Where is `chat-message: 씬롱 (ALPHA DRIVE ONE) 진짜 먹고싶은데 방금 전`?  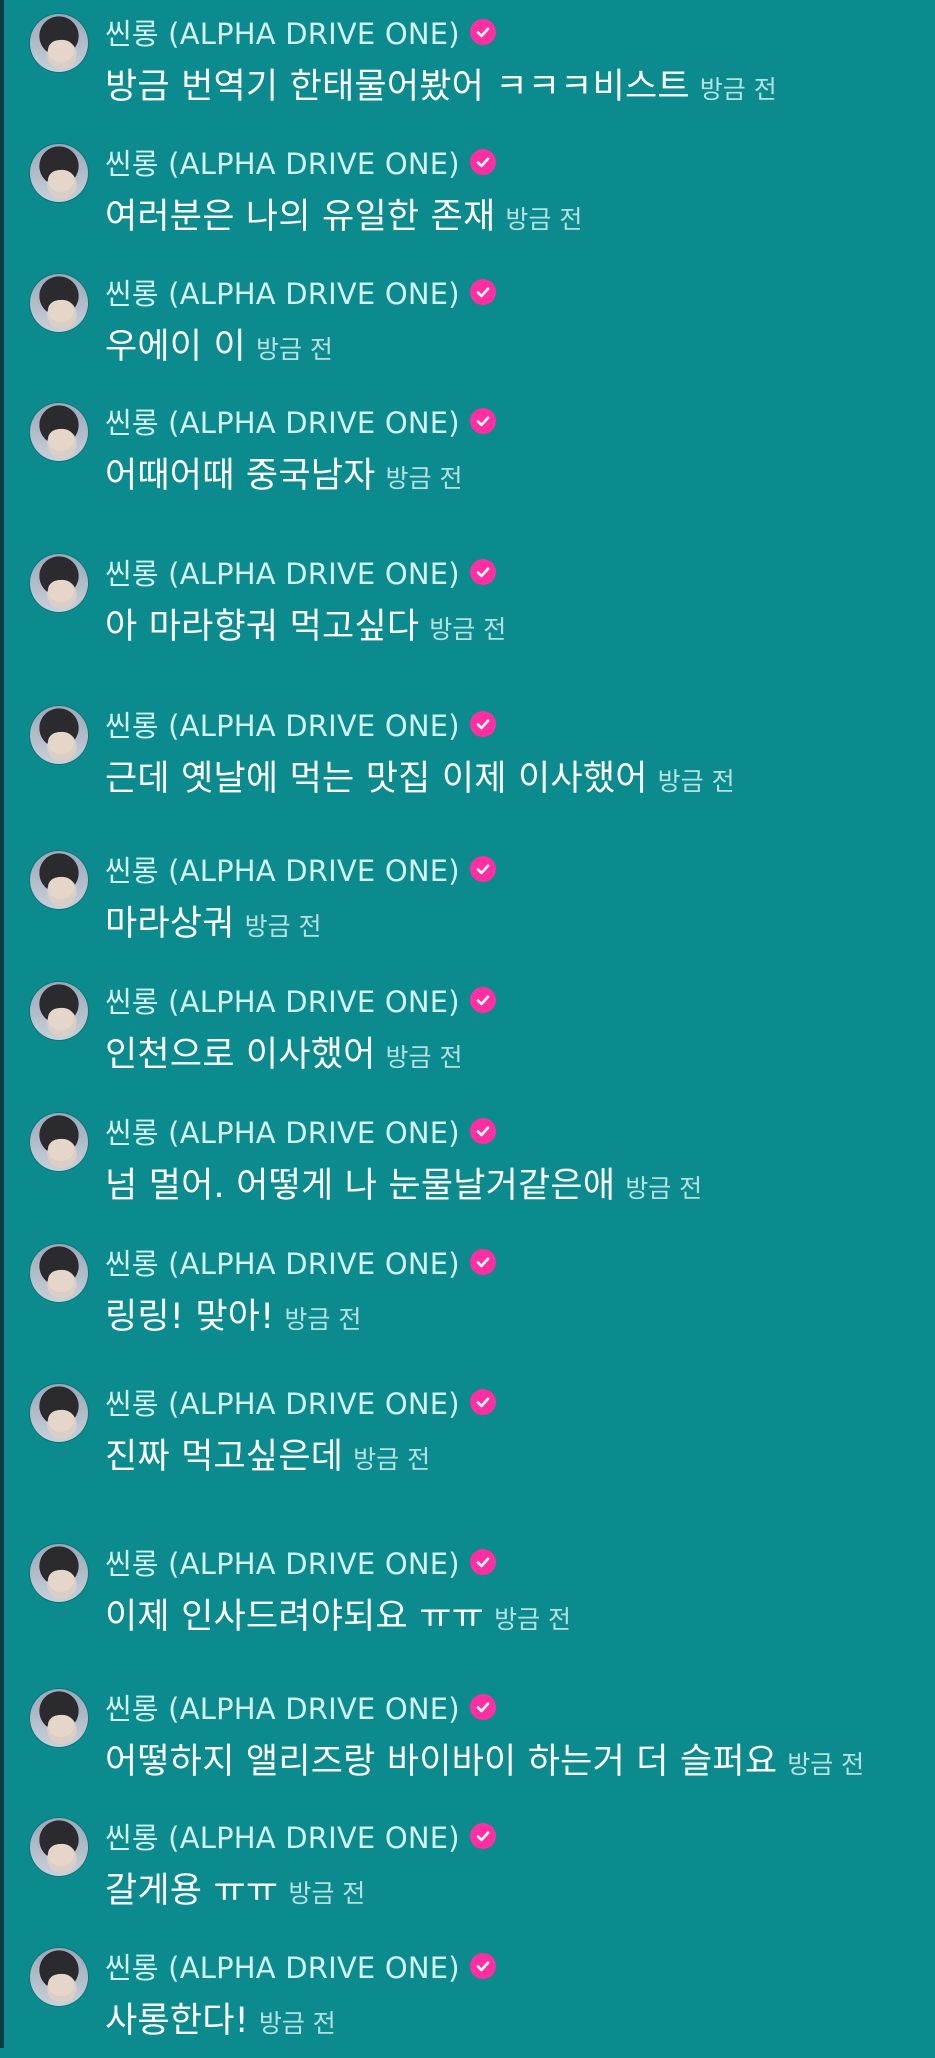
chat-message: 씬롱 (ALPHA DRIVE ONE) 진짜 먹고싶은데 방금 전 is located at coordinates (467, 1439).